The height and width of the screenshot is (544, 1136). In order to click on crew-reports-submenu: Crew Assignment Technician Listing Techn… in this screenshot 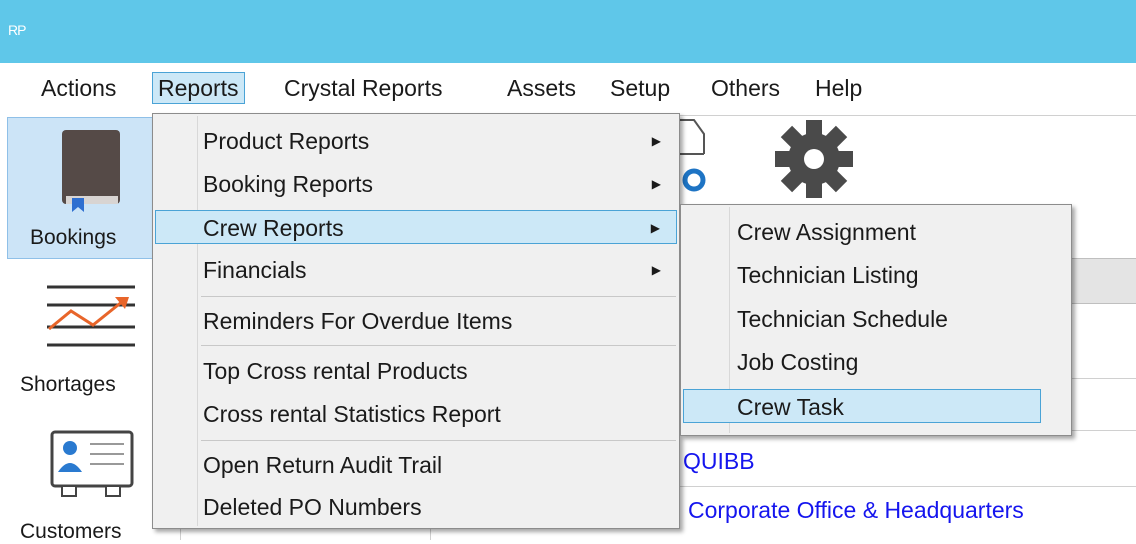, I will do `click(876, 320)`.